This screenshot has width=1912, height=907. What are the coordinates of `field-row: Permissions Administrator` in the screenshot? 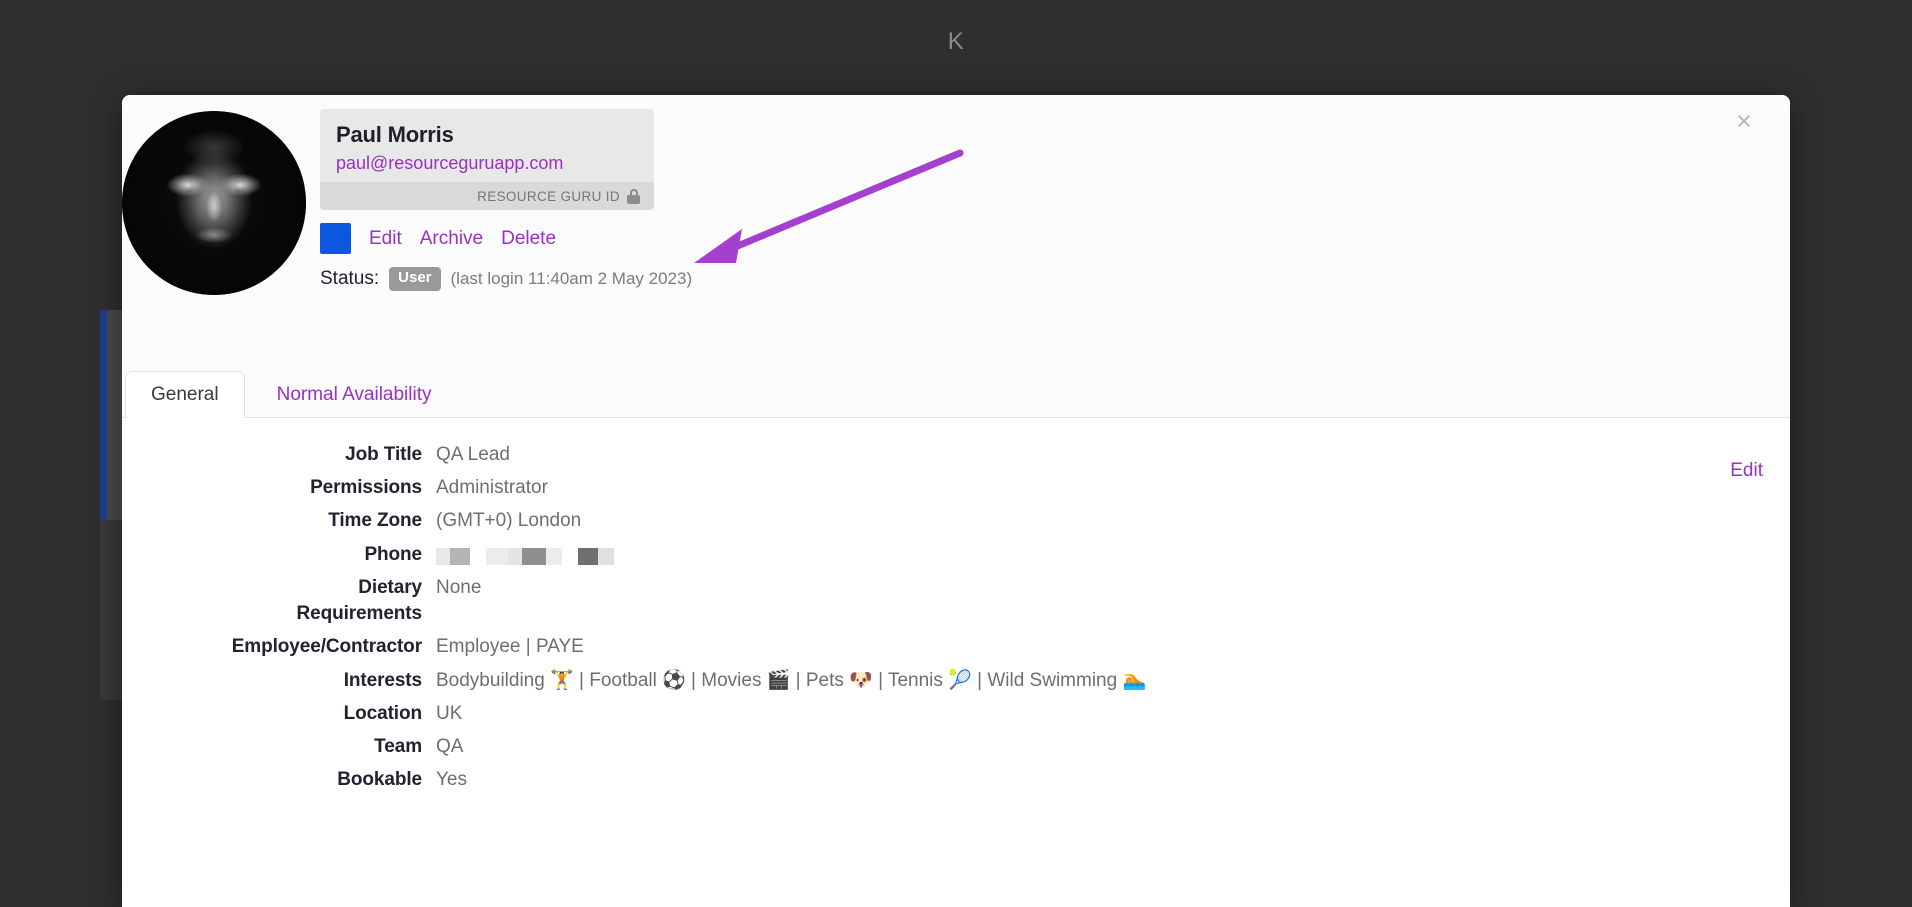 It's located at (956, 488).